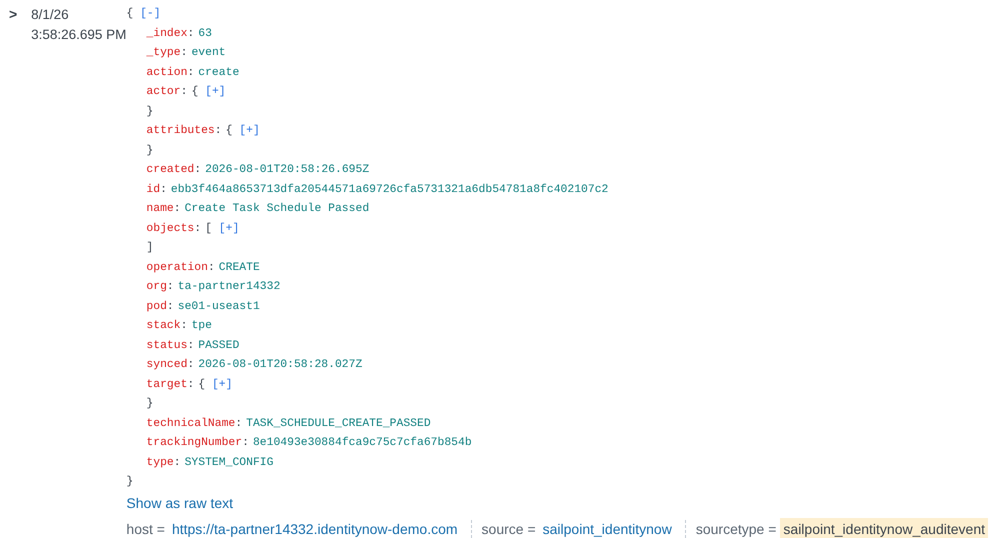 This screenshot has height=538, width=998. What do you see at coordinates (150, 248) in the screenshot?
I see `bracket: ]` at bounding box center [150, 248].